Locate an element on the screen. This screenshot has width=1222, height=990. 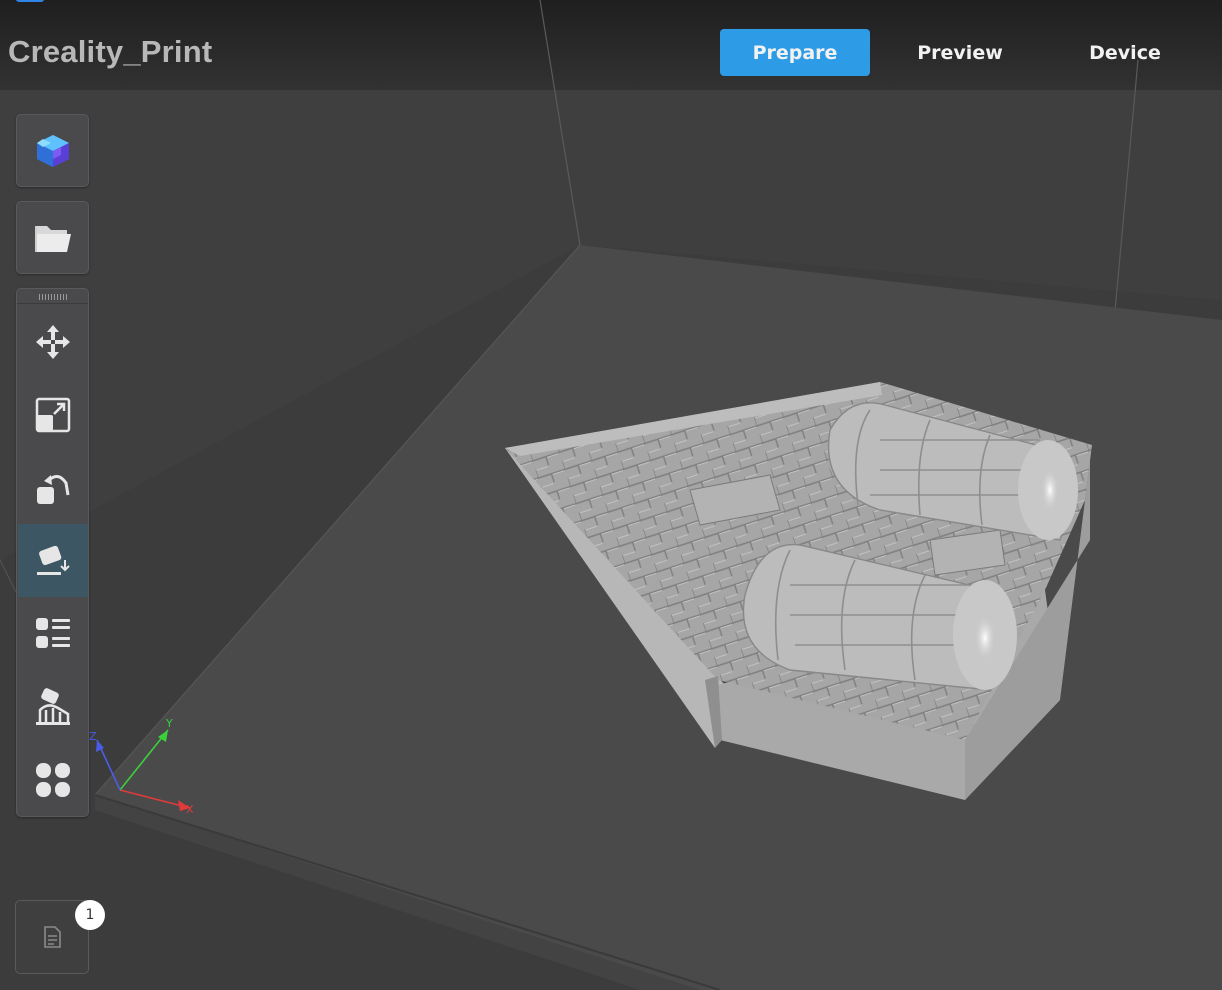
model-library-button is located at coordinates (52, 150).